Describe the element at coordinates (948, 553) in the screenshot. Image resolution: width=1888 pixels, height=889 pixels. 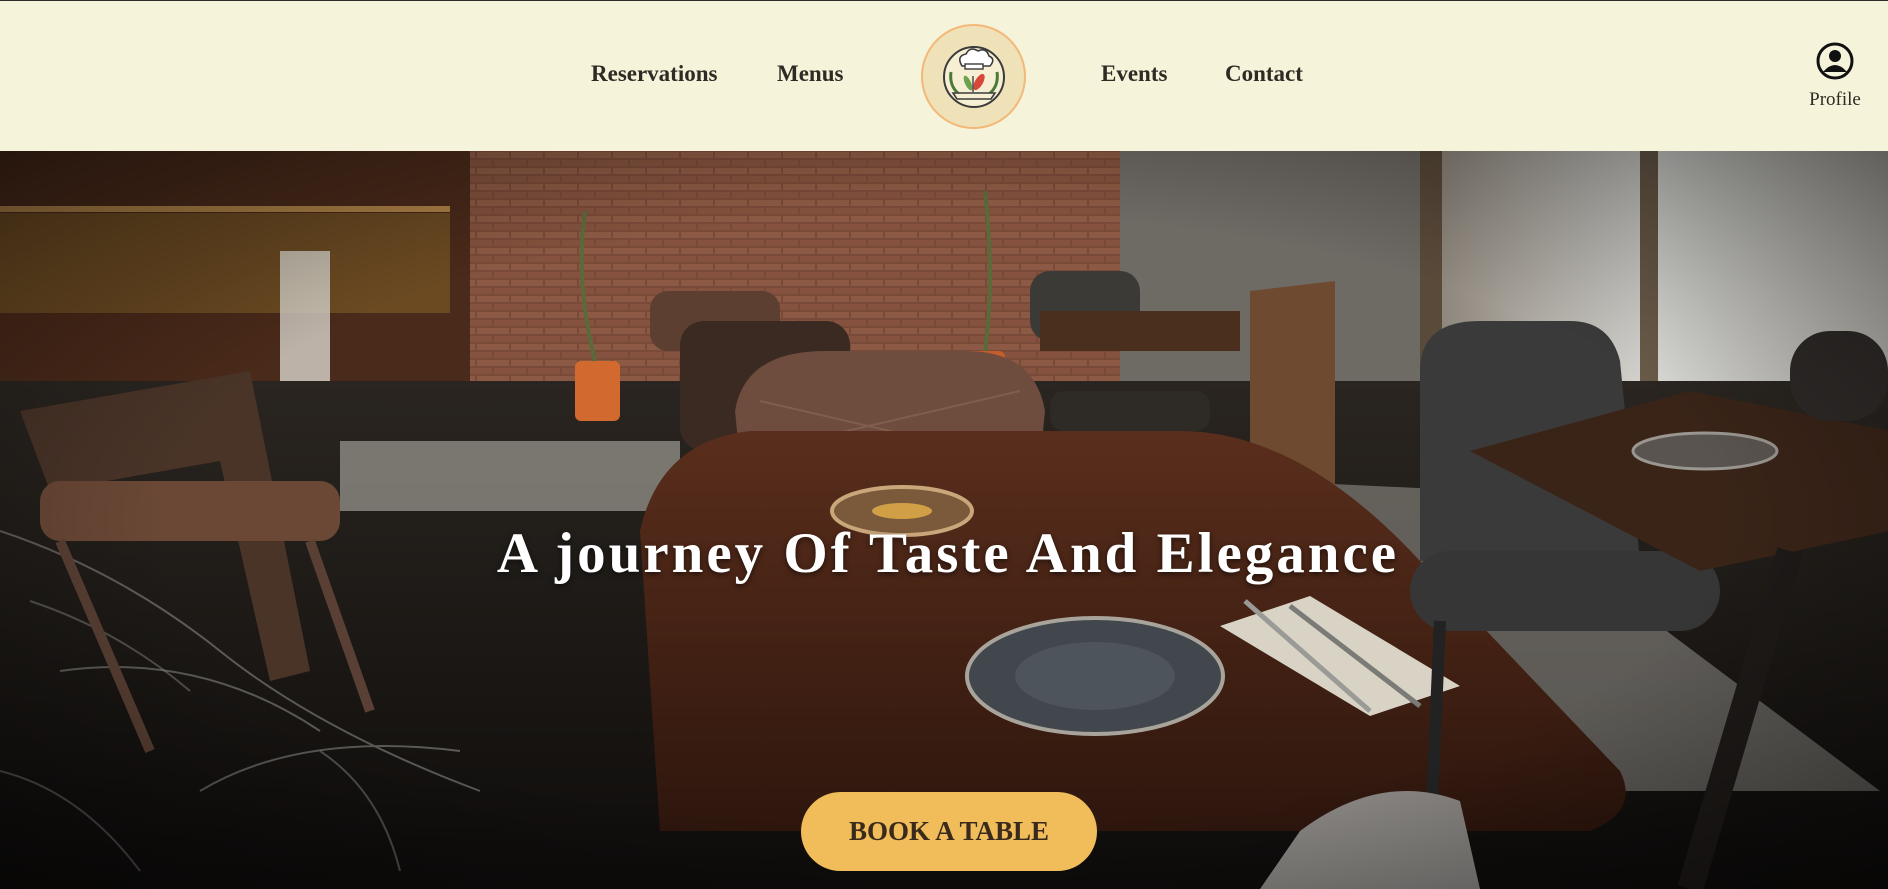
I see `hero-title: A journey Of Taste And Elegance` at that location.